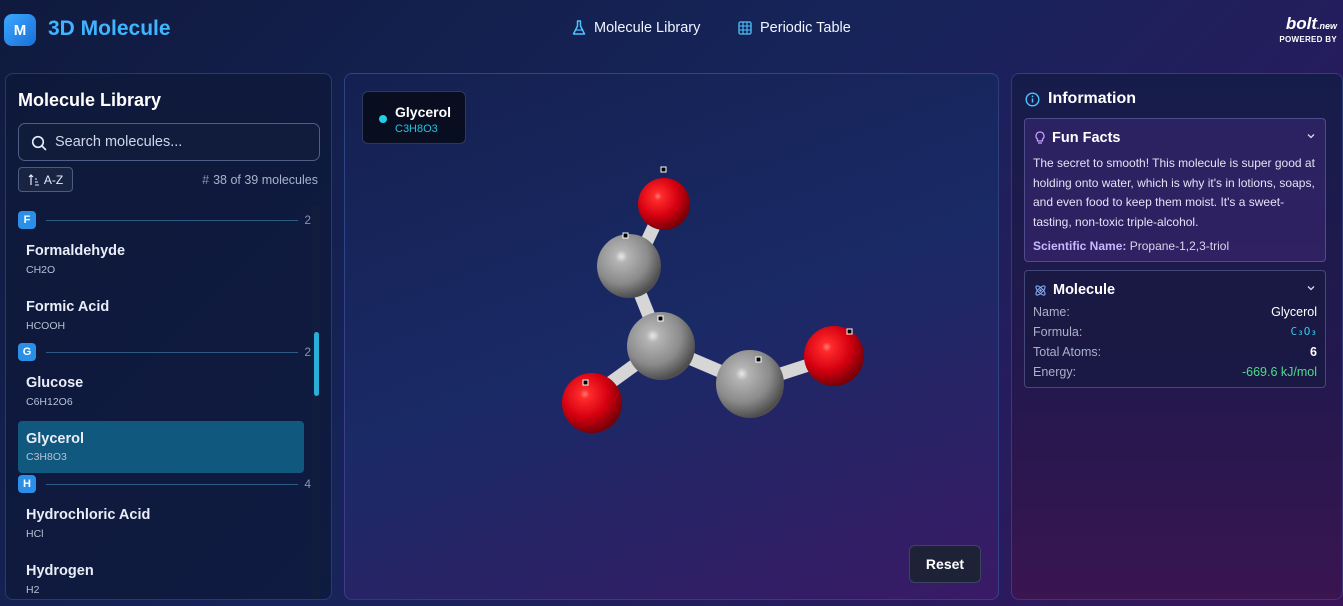 This screenshot has height=606, width=1343. Describe the element at coordinates (1051, 312) in the screenshot. I see `detail-label: Name:` at that location.